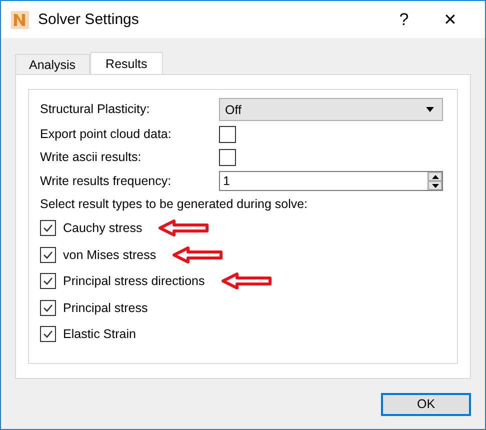 This screenshot has height=430, width=486. What do you see at coordinates (52, 64) in the screenshot?
I see `tab: Analysis` at bounding box center [52, 64].